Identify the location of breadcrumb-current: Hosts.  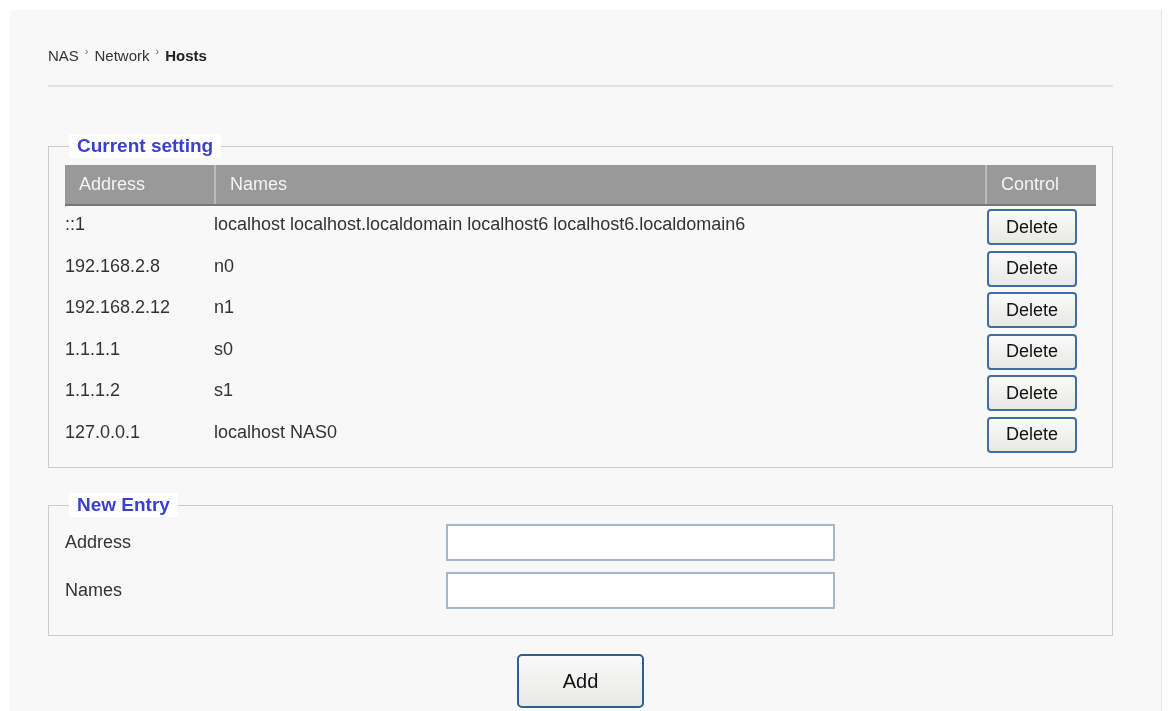
(186, 55).